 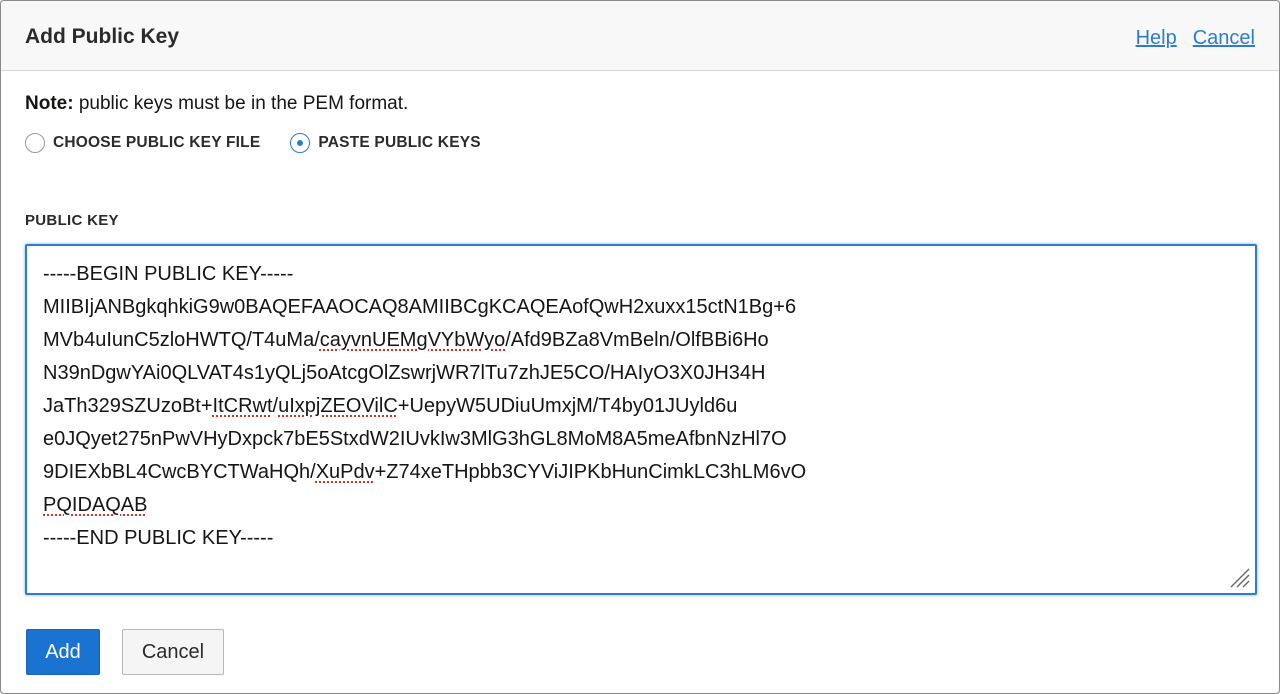 I want to click on help-link: Help, so click(x=1156, y=38).